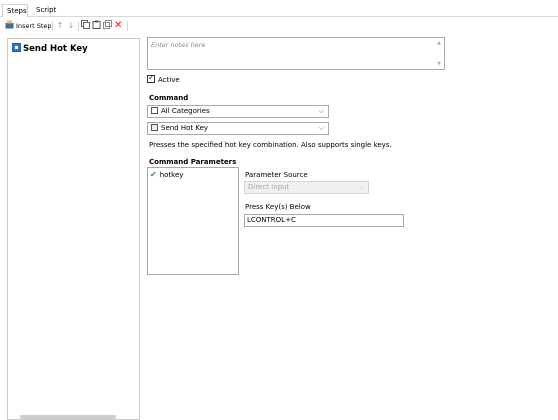 Image resolution: width=558 pixels, height=420 pixels. Describe the element at coordinates (68, 417) in the screenshot. I see `horizontal-scrollbar` at that location.